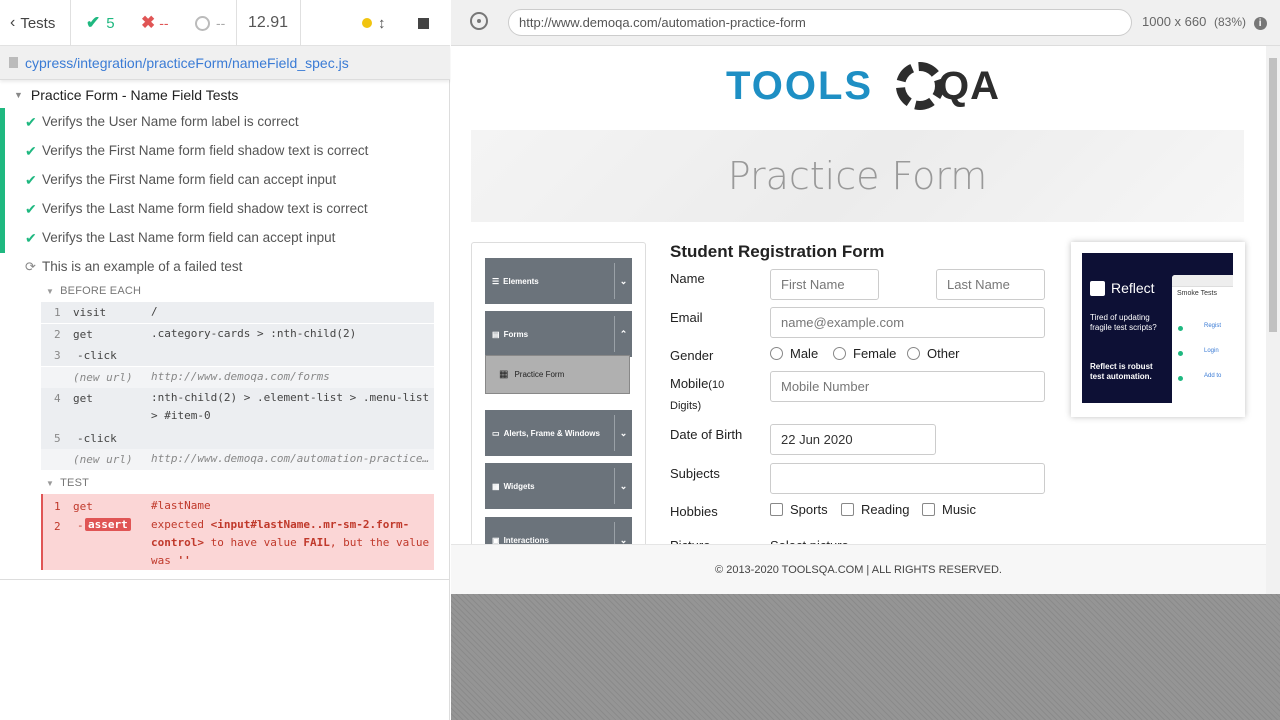 The width and height of the screenshot is (1280, 720). Describe the element at coordinates (374, 23) in the screenshot. I see `auto-scroll-toggle: ↕` at that location.